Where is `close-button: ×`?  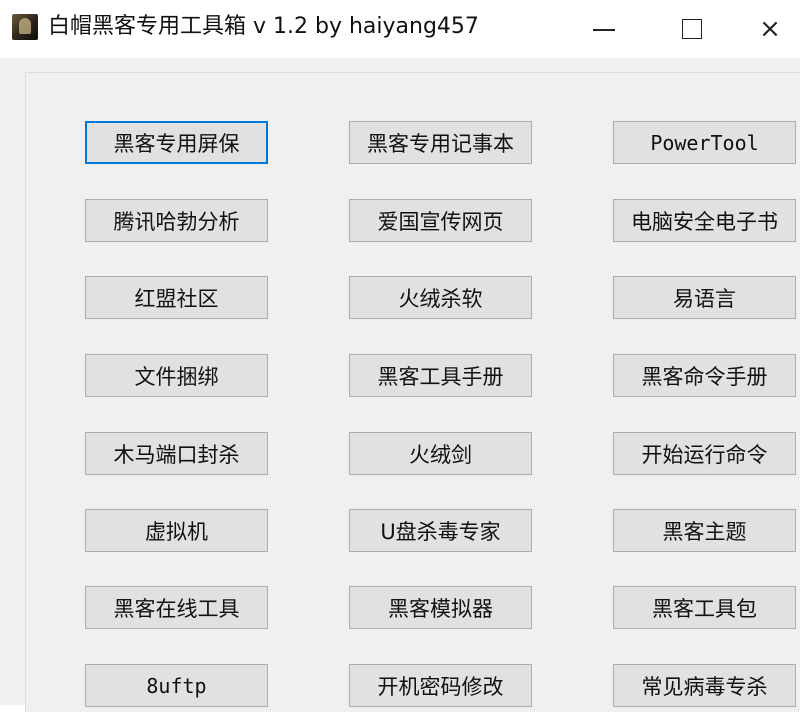
close-button: × is located at coordinates (770, 29).